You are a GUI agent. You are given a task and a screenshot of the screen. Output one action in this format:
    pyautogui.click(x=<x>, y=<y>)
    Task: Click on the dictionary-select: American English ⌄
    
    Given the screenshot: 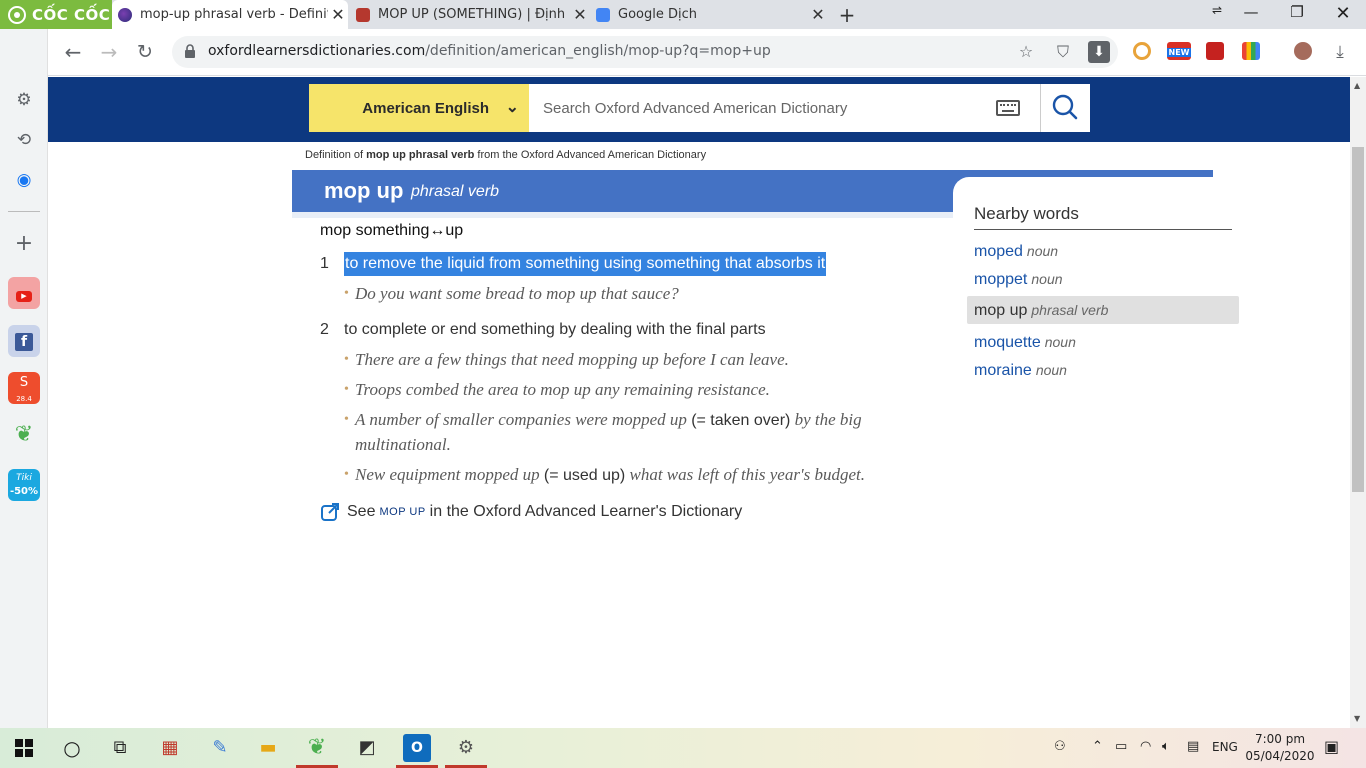 What is the action you would take?
    pyautogui.click(x=419, y=108)
    